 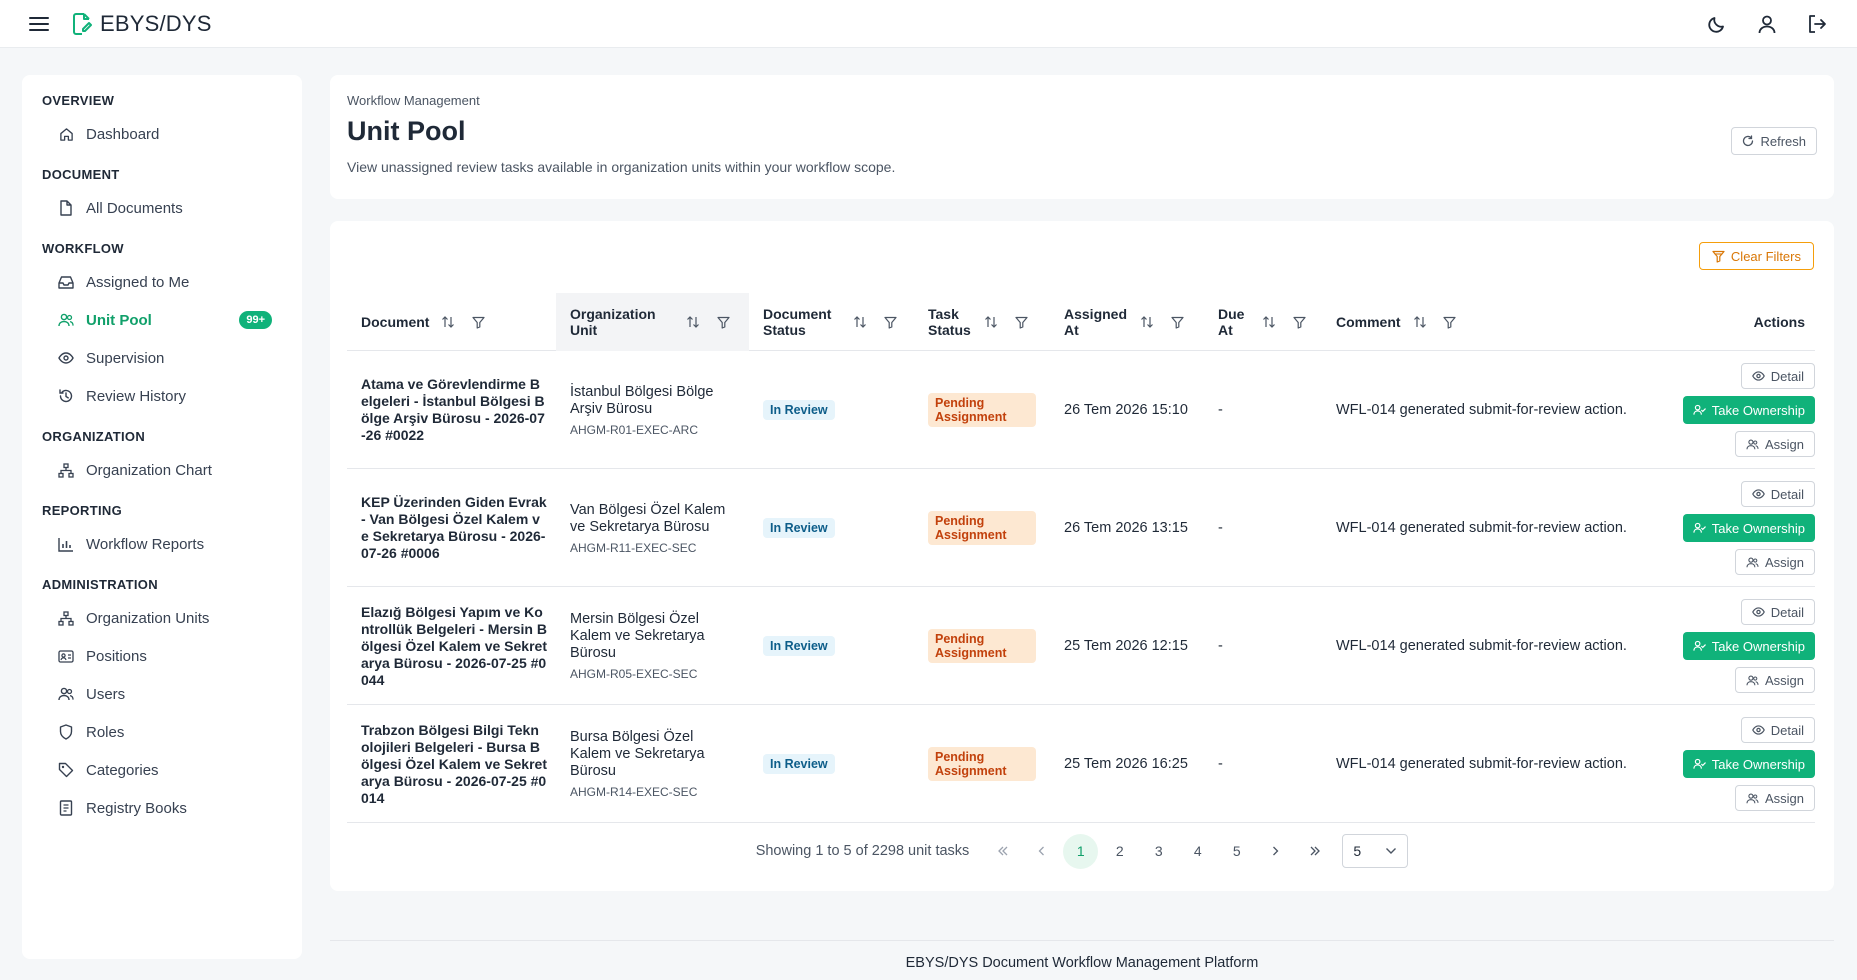 I want to click on sidebar-item-label: Workflow Reports, so click(x=145, y=544).